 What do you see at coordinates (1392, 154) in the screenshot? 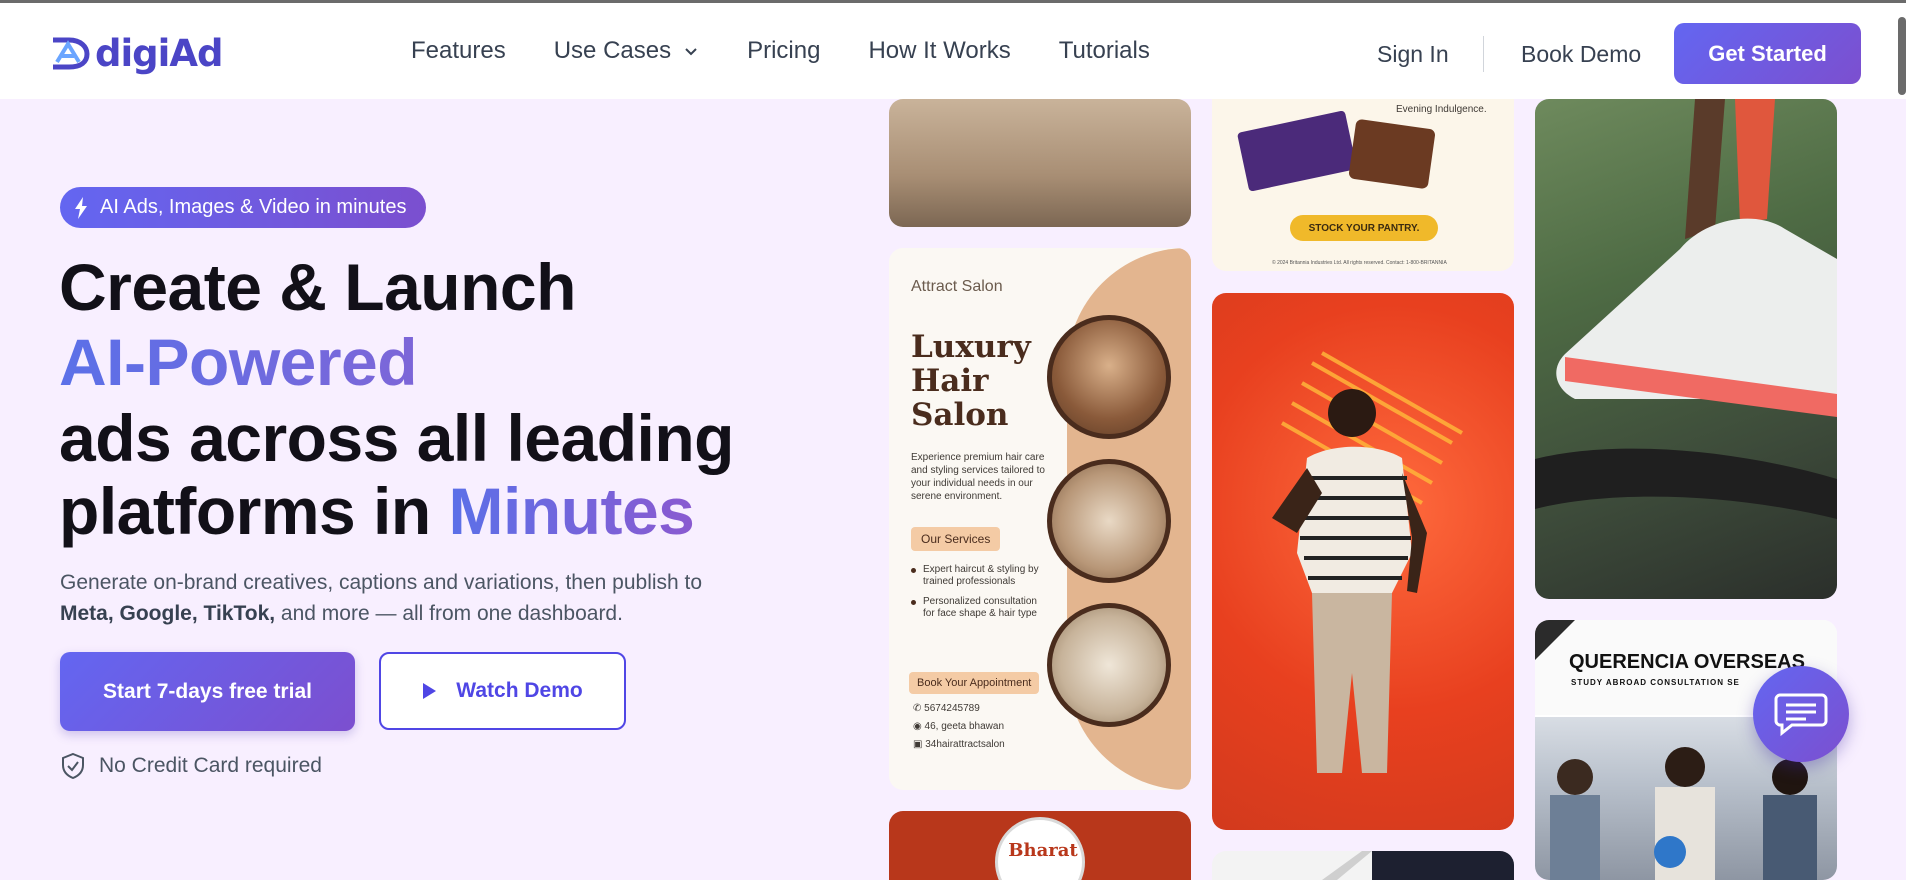
I see `bourbon-biscuit-image` at bounding box center [1392, 154].